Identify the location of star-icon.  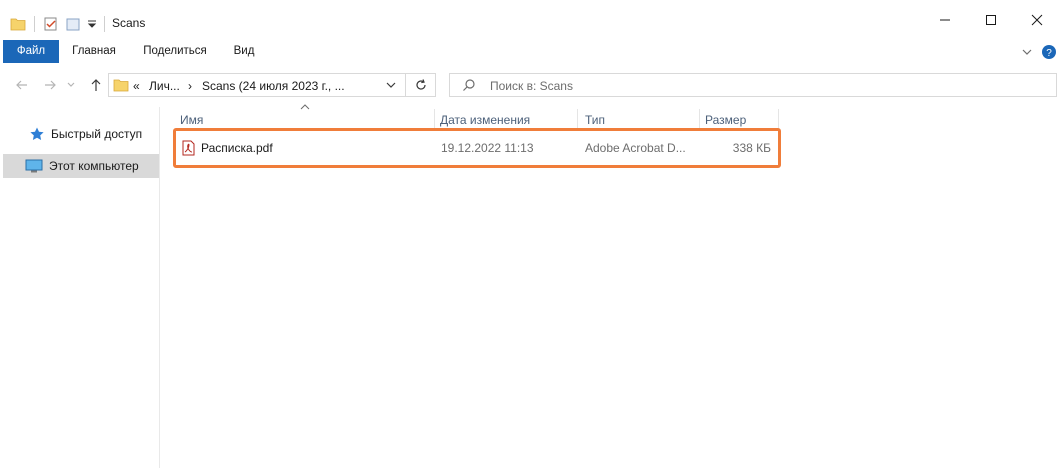
(37, 134).